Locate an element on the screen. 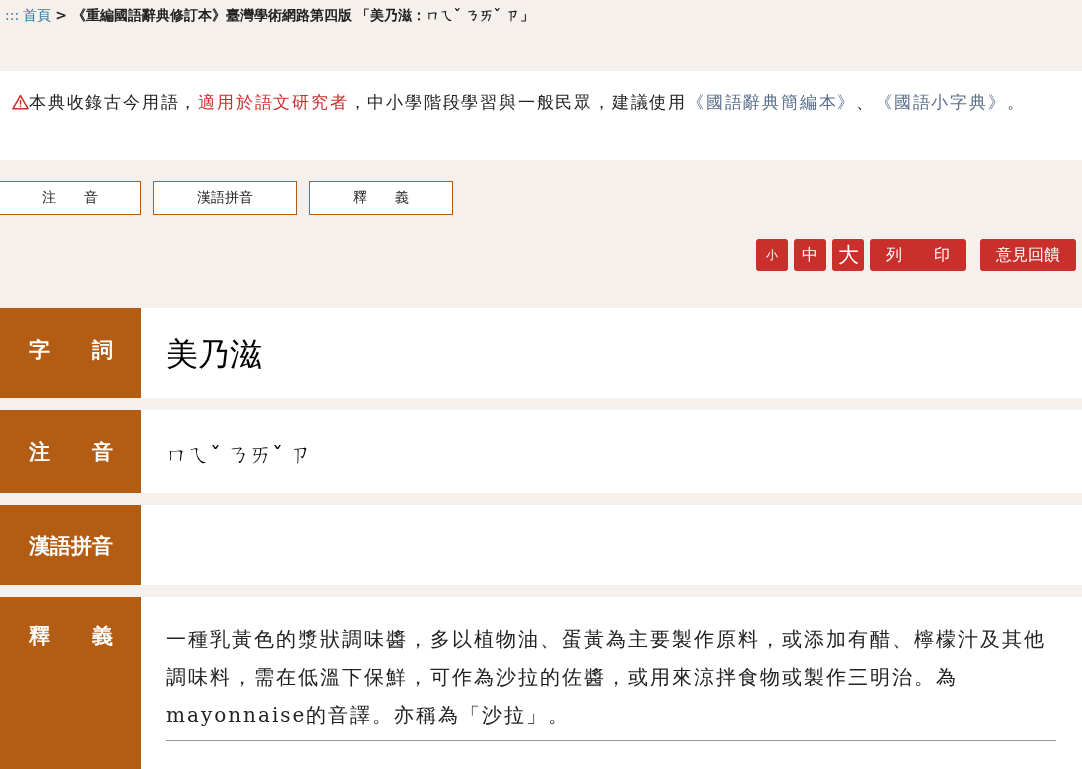  definition-text: 一種乳黃色的漿狀調味醬，多以植物油、蛋黃為主要製作原料，或添加有醋、檸檬汁及其他調味料，需在低溫下保鮮，可作為沙拉的佐醬，或用來涼拌食物或製作三明治。為mayonnaise的音譯。亦稱為「沙拉」。 is located at coordinates (606, 677).